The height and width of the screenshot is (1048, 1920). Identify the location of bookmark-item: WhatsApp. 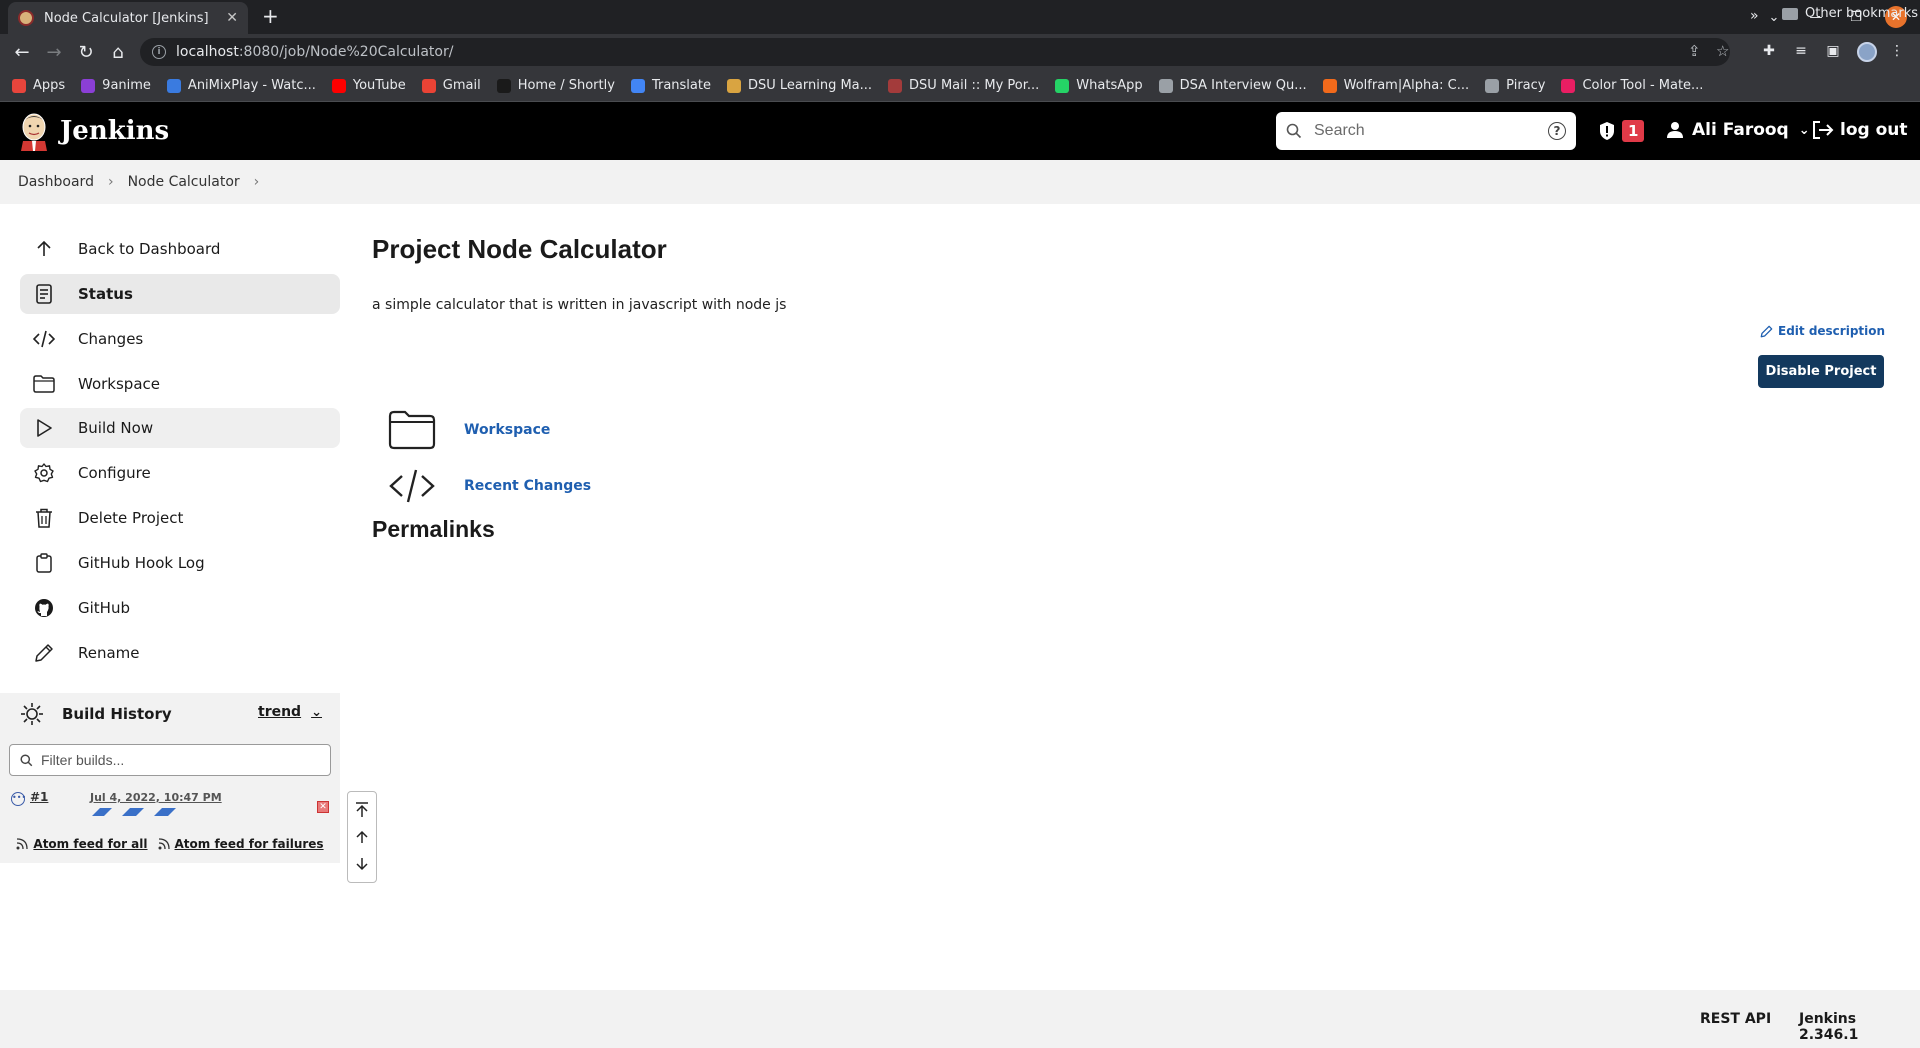
(1099, 85).